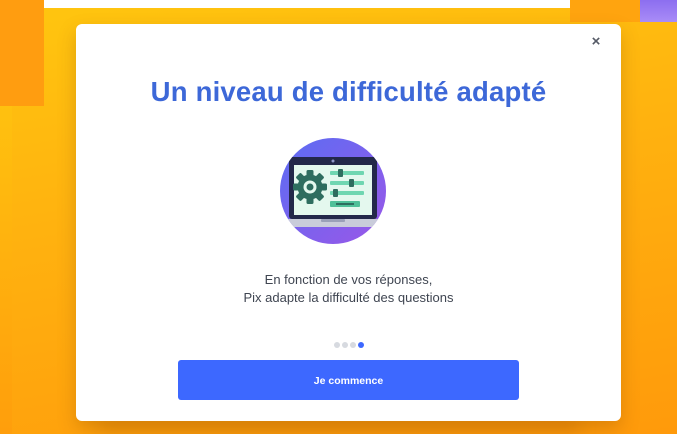 This screenshot has width=677, height=434. What do you see at coordinates (22, 53) in the screenshot?
I see `background-orange-block` at bounding box center [22, 53].